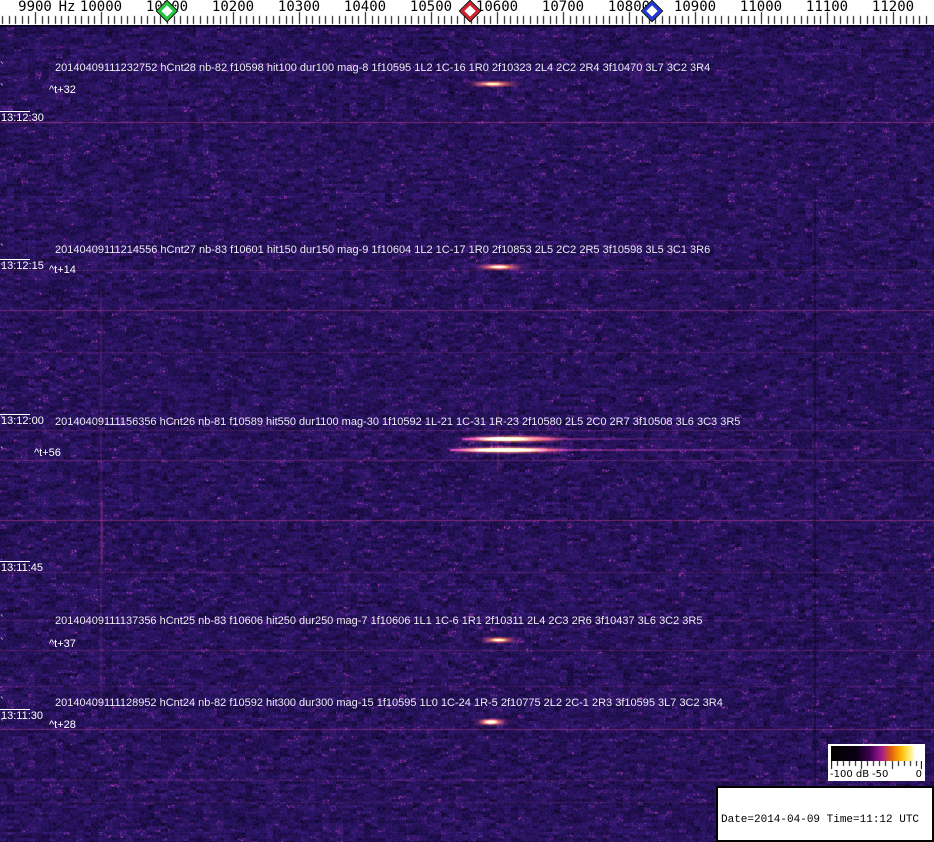 This screenshot has width=934, height=842. Describe the element at coordinates (22, 568) in the screenshot. I see `time-label: 13:11:45` at that location.